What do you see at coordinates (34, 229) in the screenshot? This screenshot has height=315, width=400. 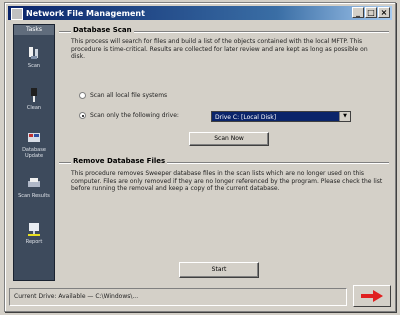 I see `report-icon` at bounding box center [34, 229].